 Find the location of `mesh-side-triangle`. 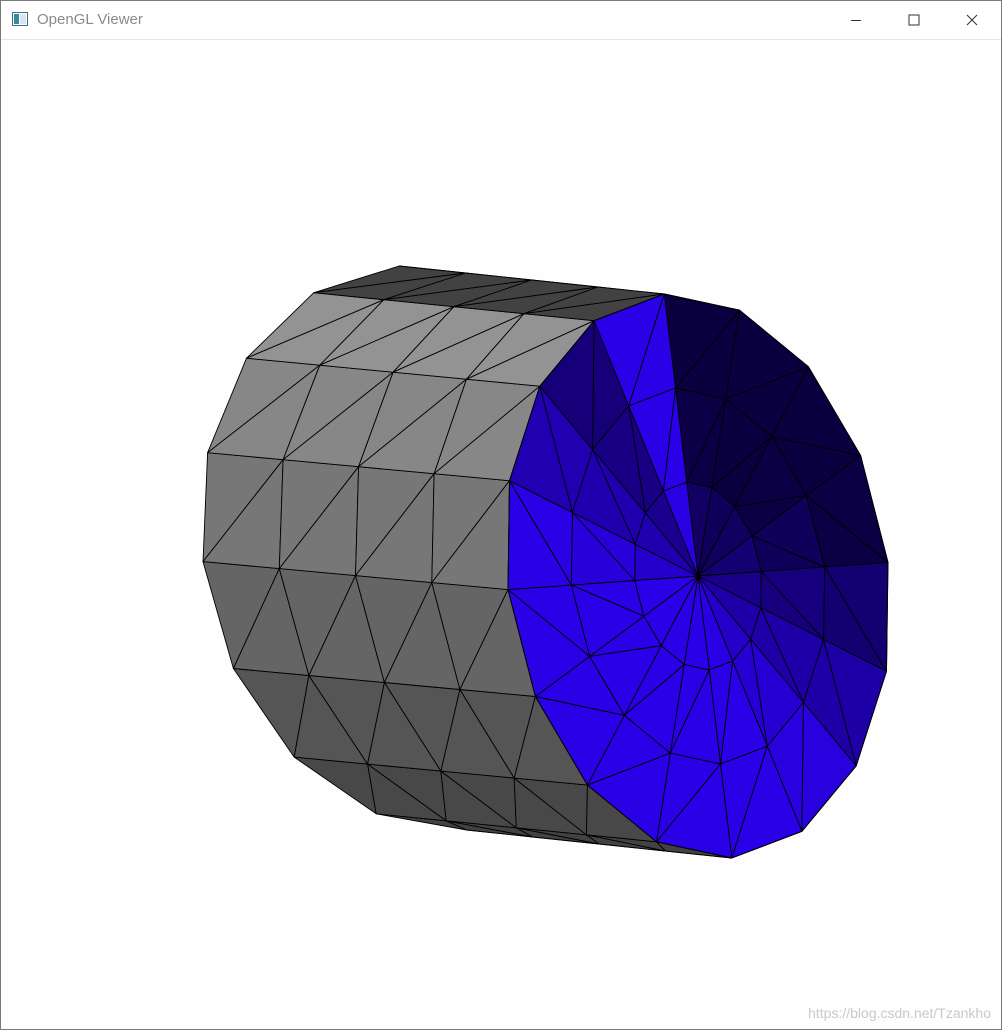

mesh-side-triangle is located at coordinates (335, 785).